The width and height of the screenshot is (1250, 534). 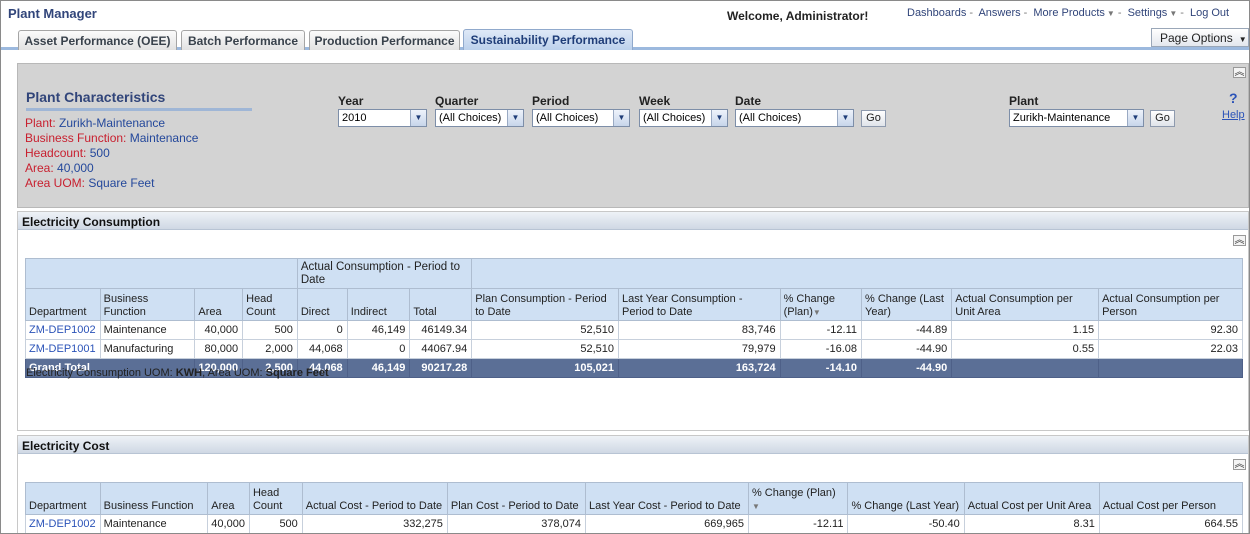 I want to click on table-cell: 669,965, so click(x=667, y=523).